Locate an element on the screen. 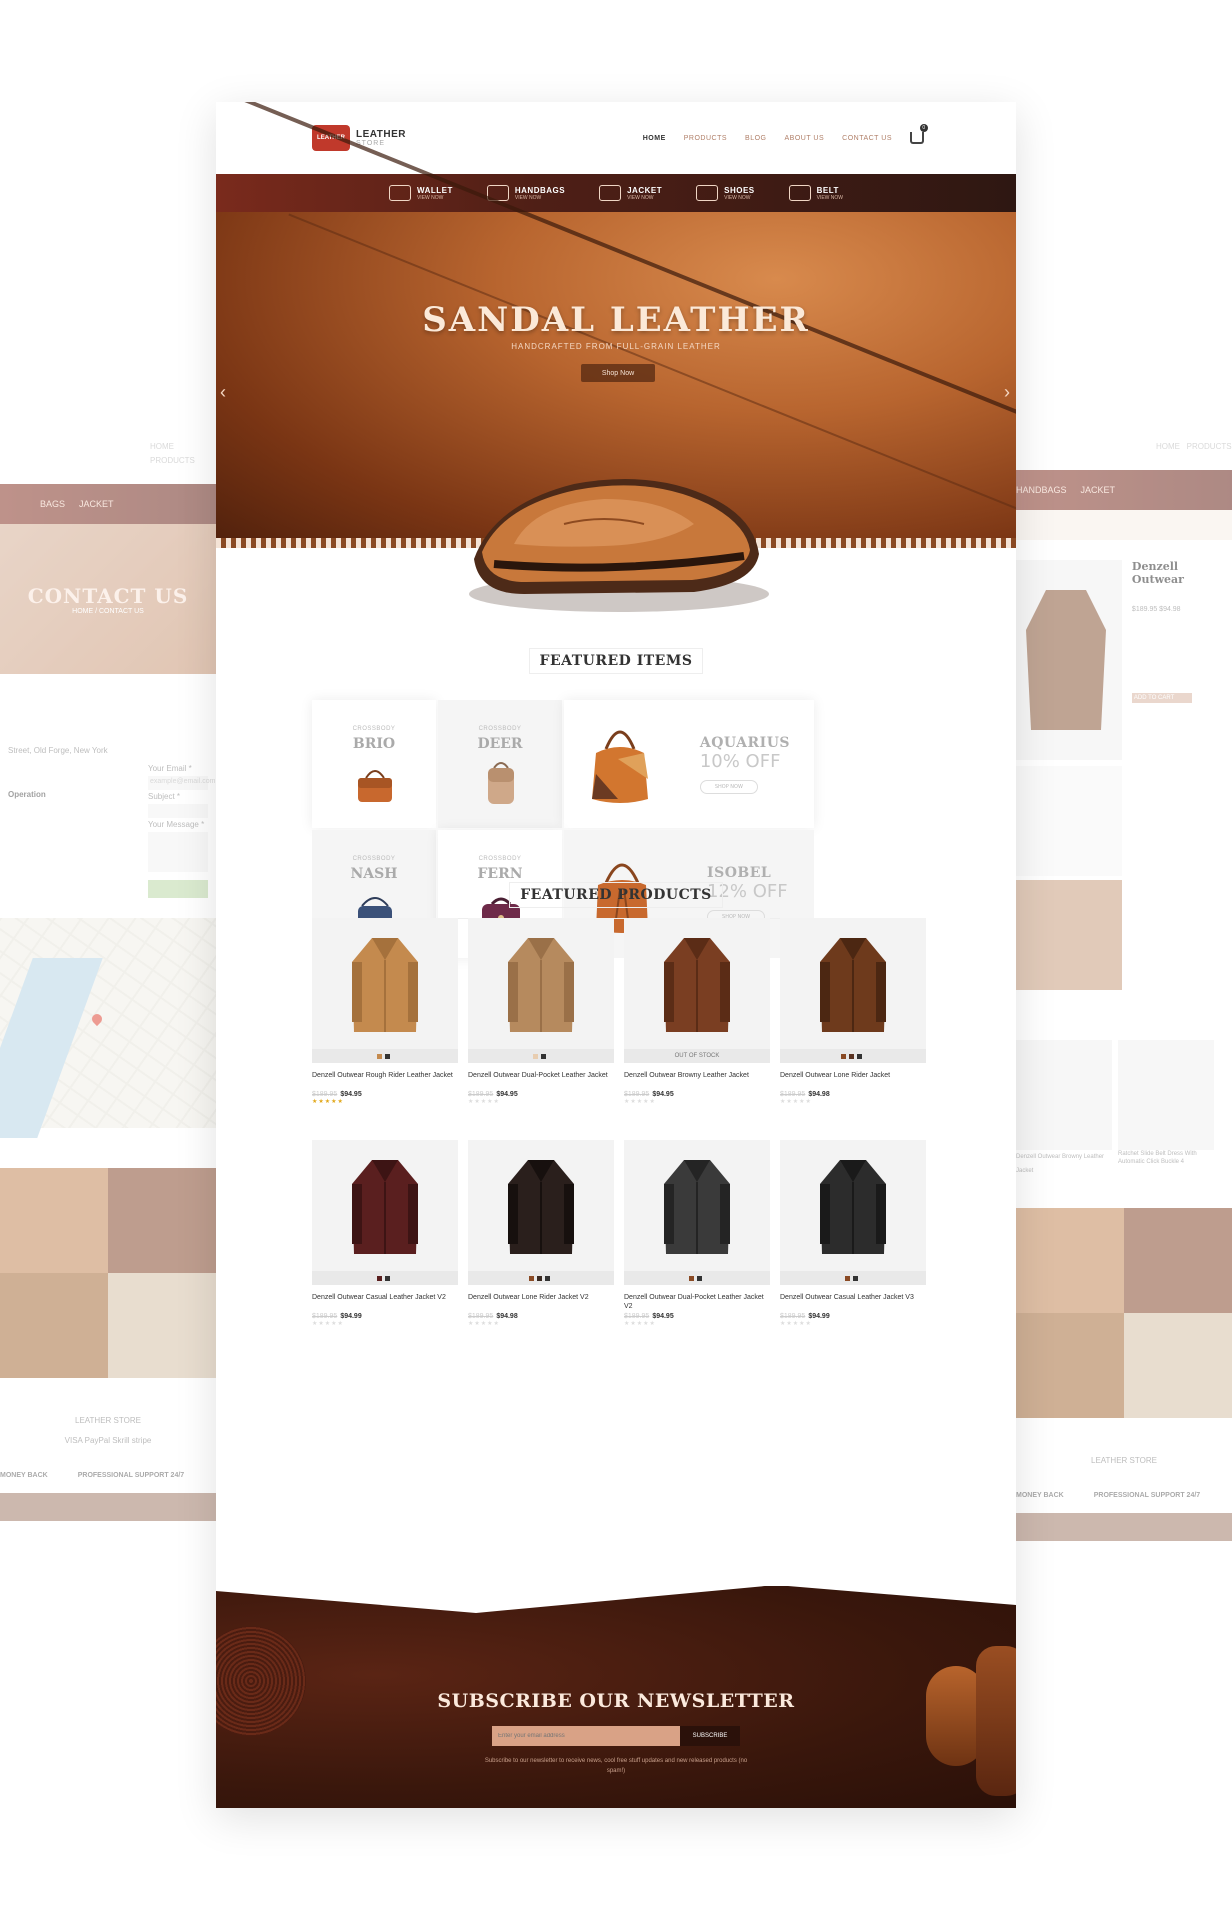 The width and height of the screenshot is (1232, 1911). logo-title: LEATHER is located at coordinates (381, 134).